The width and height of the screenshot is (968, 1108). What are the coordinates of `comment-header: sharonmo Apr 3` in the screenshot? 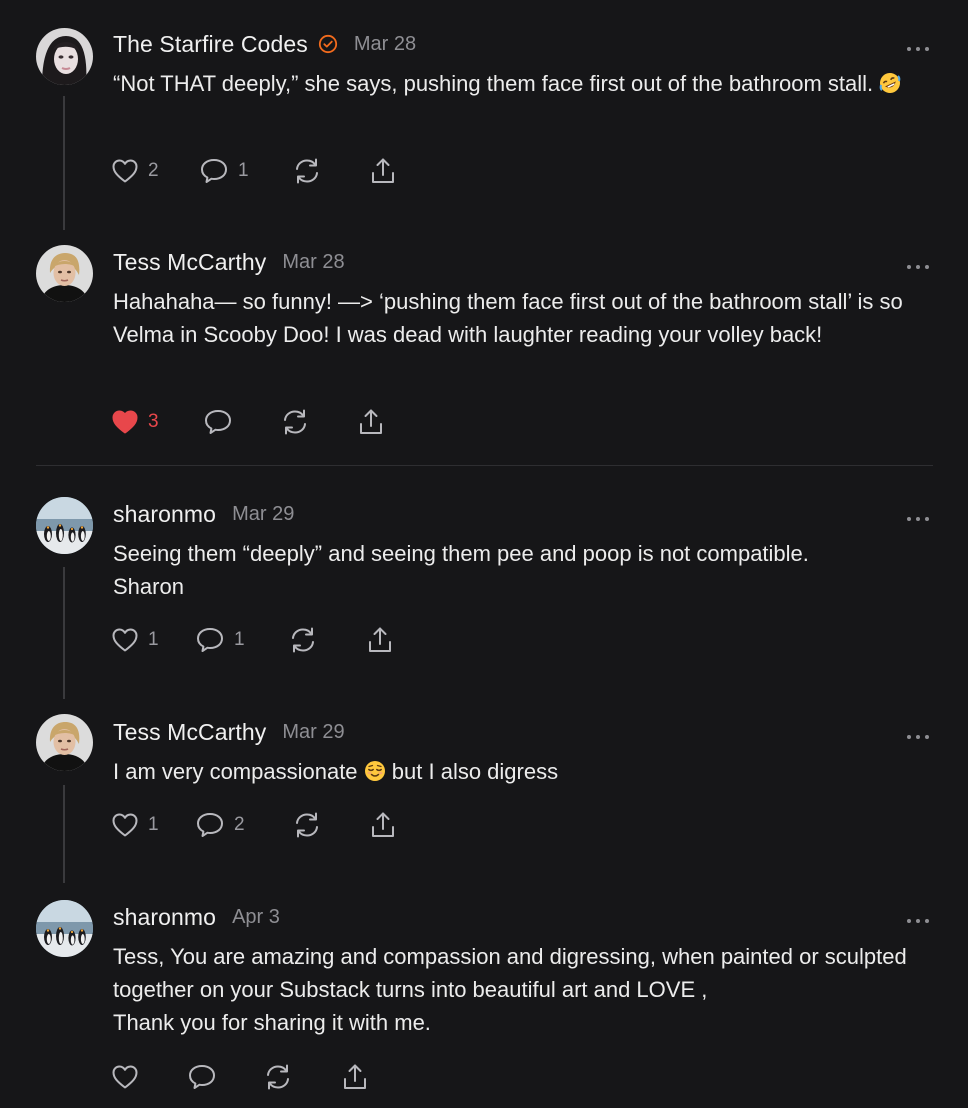 It's located at (196, 917).